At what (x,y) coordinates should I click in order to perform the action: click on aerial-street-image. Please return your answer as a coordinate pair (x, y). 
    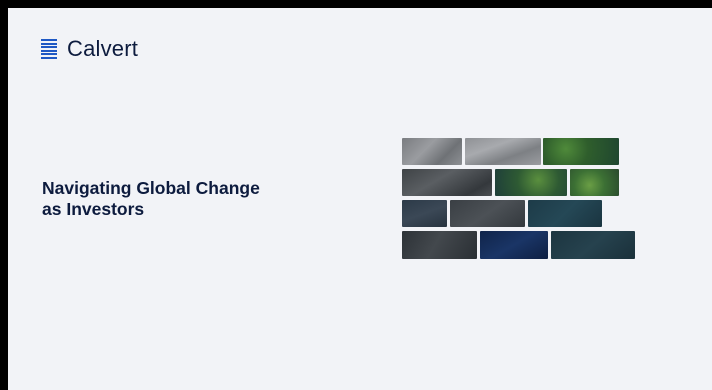
    Looking at the image, I should click on (439, 245).